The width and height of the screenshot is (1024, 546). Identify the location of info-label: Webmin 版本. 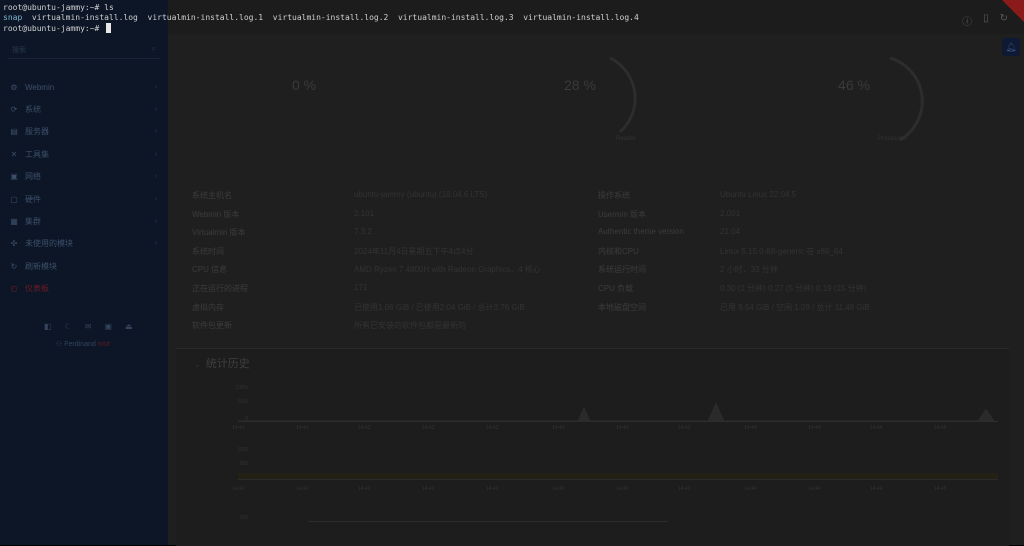
(216, 214).